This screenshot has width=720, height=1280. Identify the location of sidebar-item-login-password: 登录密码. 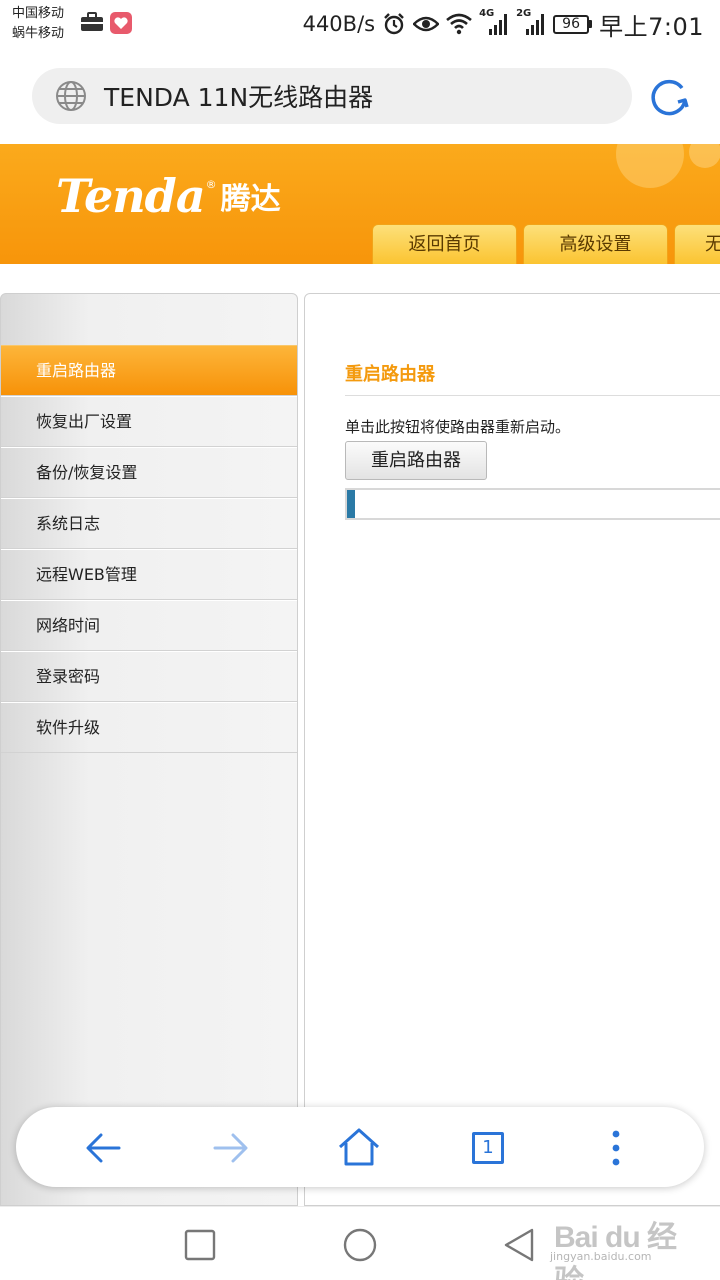
(149, 676).